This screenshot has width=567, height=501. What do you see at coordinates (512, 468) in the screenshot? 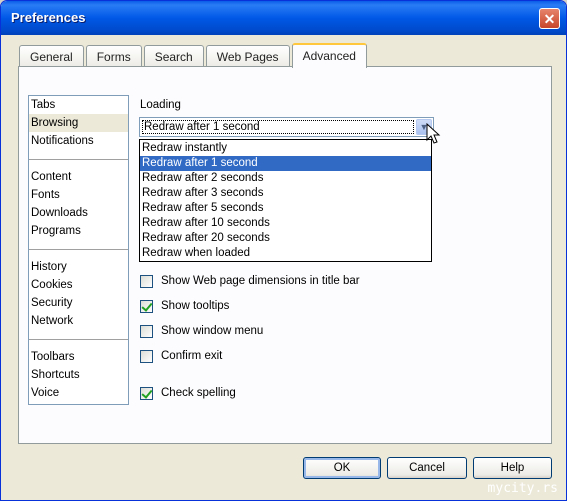
I see `help-button: Help` at bounding box center [512, 468].